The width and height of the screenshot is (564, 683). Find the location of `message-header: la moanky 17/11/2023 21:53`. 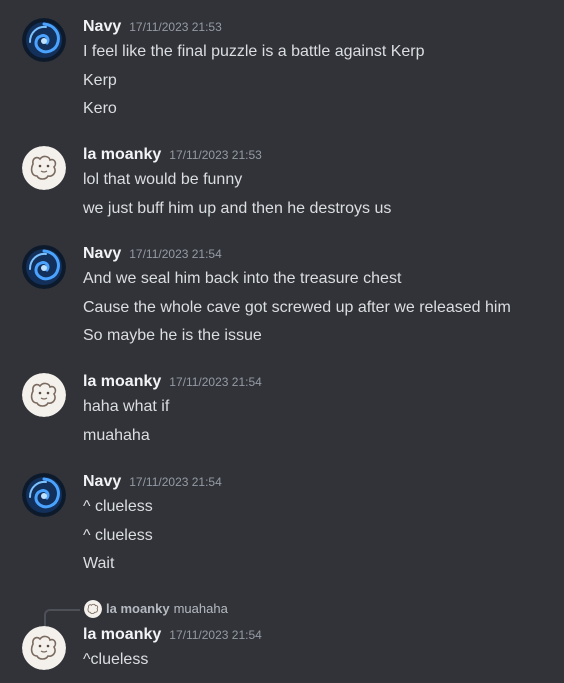

message-header: la moanky 17/11/2023 21:53 is located at coordinates (172, 157).